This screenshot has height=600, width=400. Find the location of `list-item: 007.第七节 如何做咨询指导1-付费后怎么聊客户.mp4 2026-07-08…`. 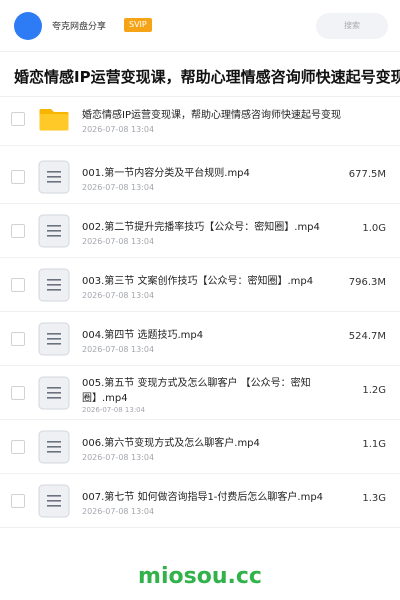

list-item: 007.第七节 如何做咨询指导1-付费后怎么聊客户.mp4 2026-07-08… is located at coordinates (200, 501).